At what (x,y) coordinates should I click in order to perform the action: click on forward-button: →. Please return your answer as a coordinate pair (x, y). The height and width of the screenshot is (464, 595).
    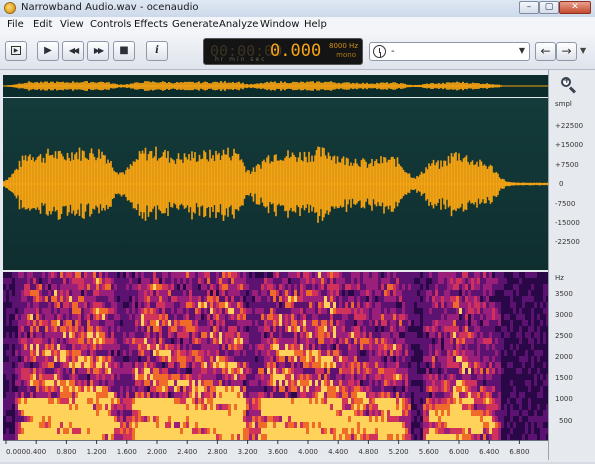
    Looking at the image, I should click on (566, 51).